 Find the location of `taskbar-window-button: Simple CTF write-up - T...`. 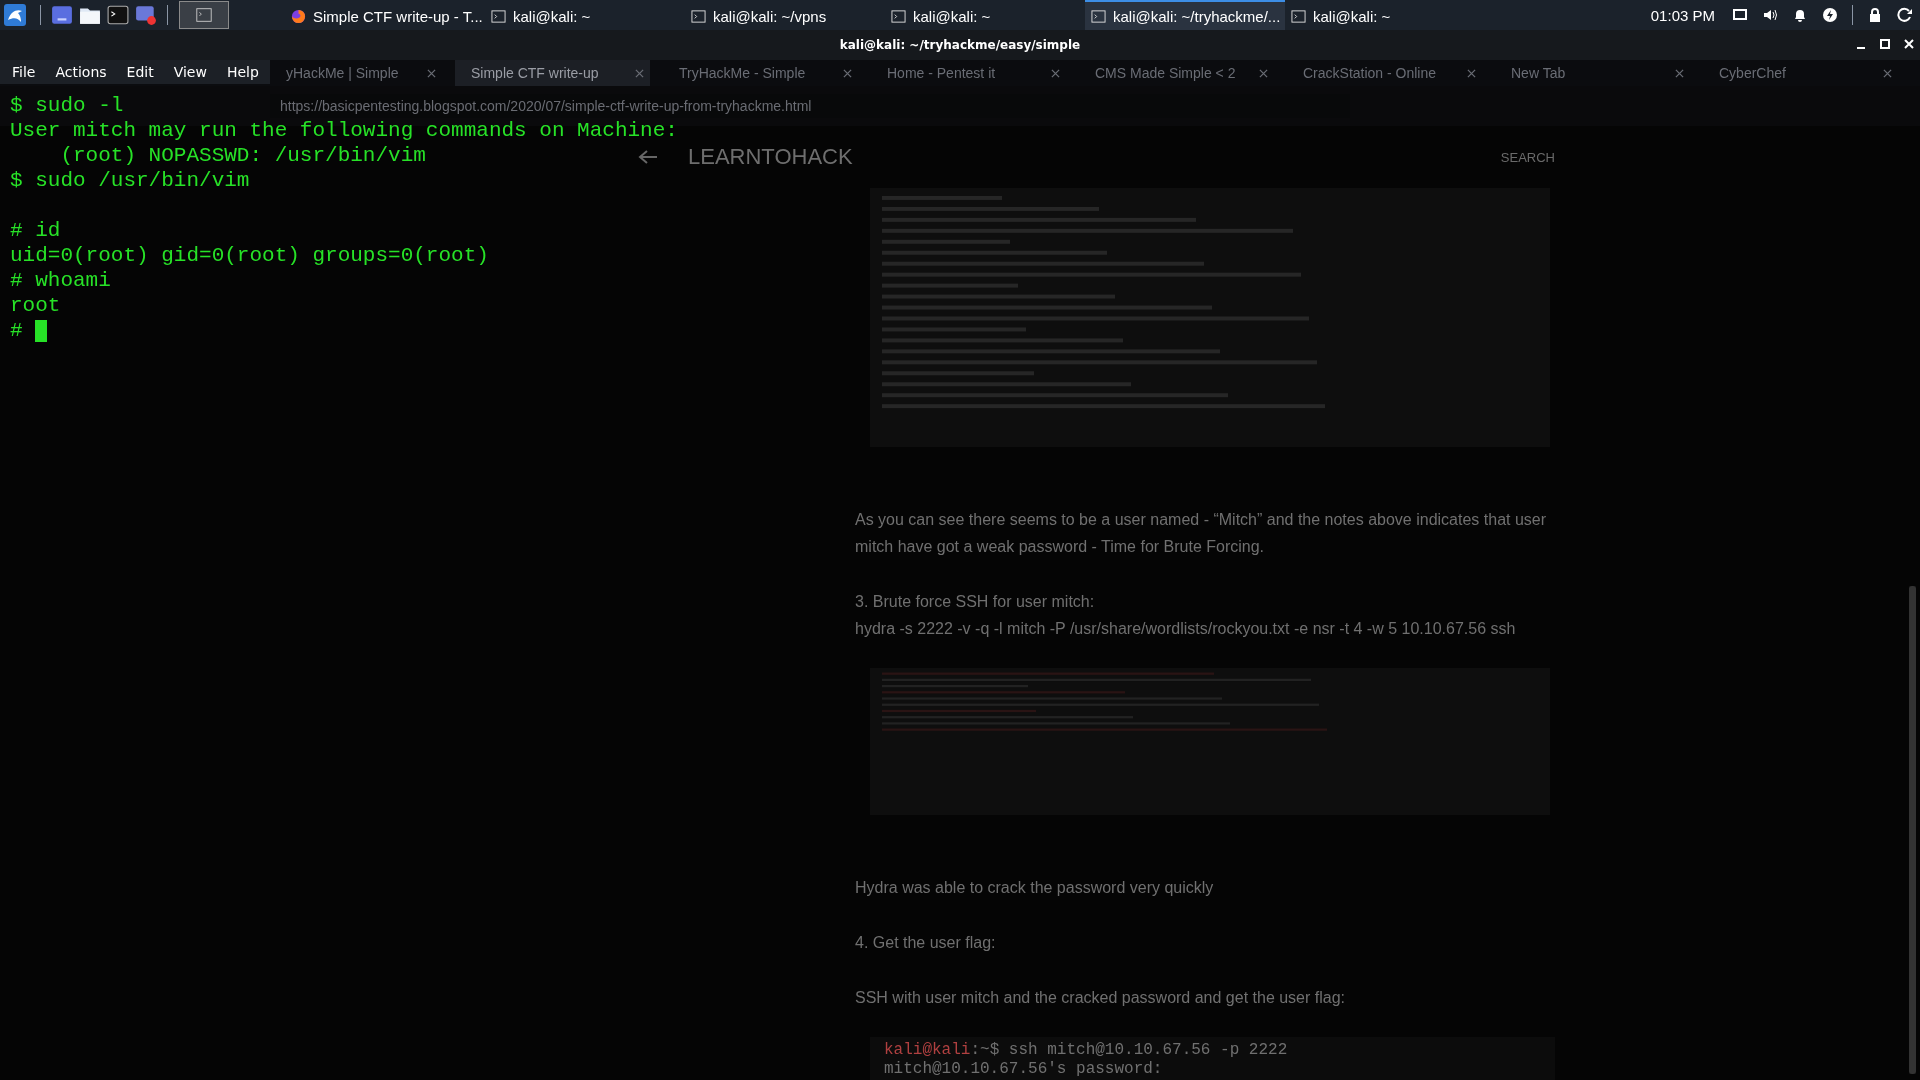

taskbar-window-button: Simple CTF write-up - T... is located at coordinates (385, 15).